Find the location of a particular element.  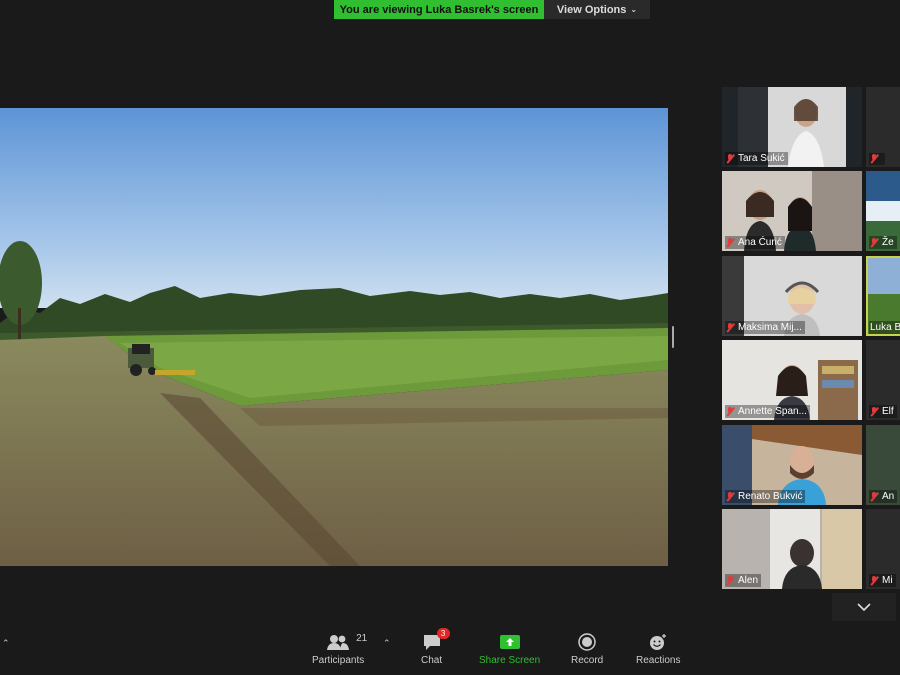

participant-name-badge: Alen is located at coordinates (743, 580).